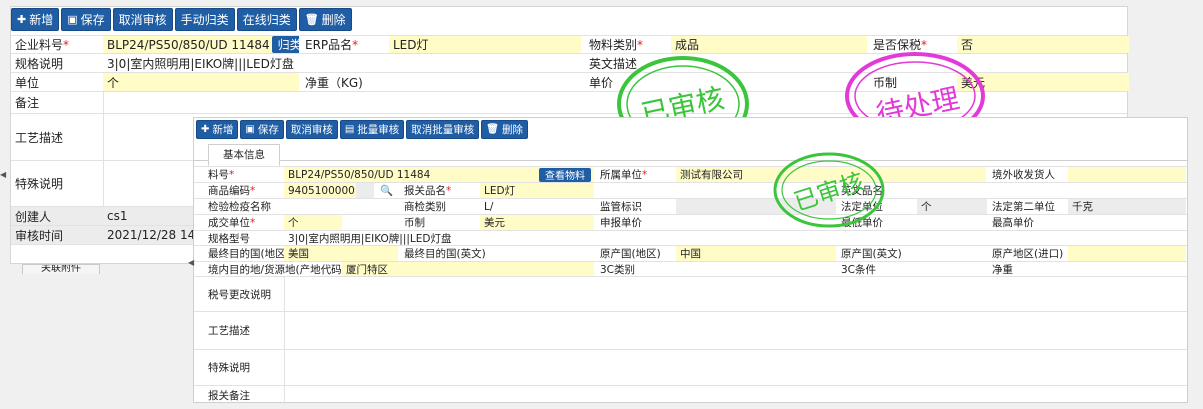  Describe the element at coordinates (756, 222) in the screenshot. I see `declared-price-field` at that location.